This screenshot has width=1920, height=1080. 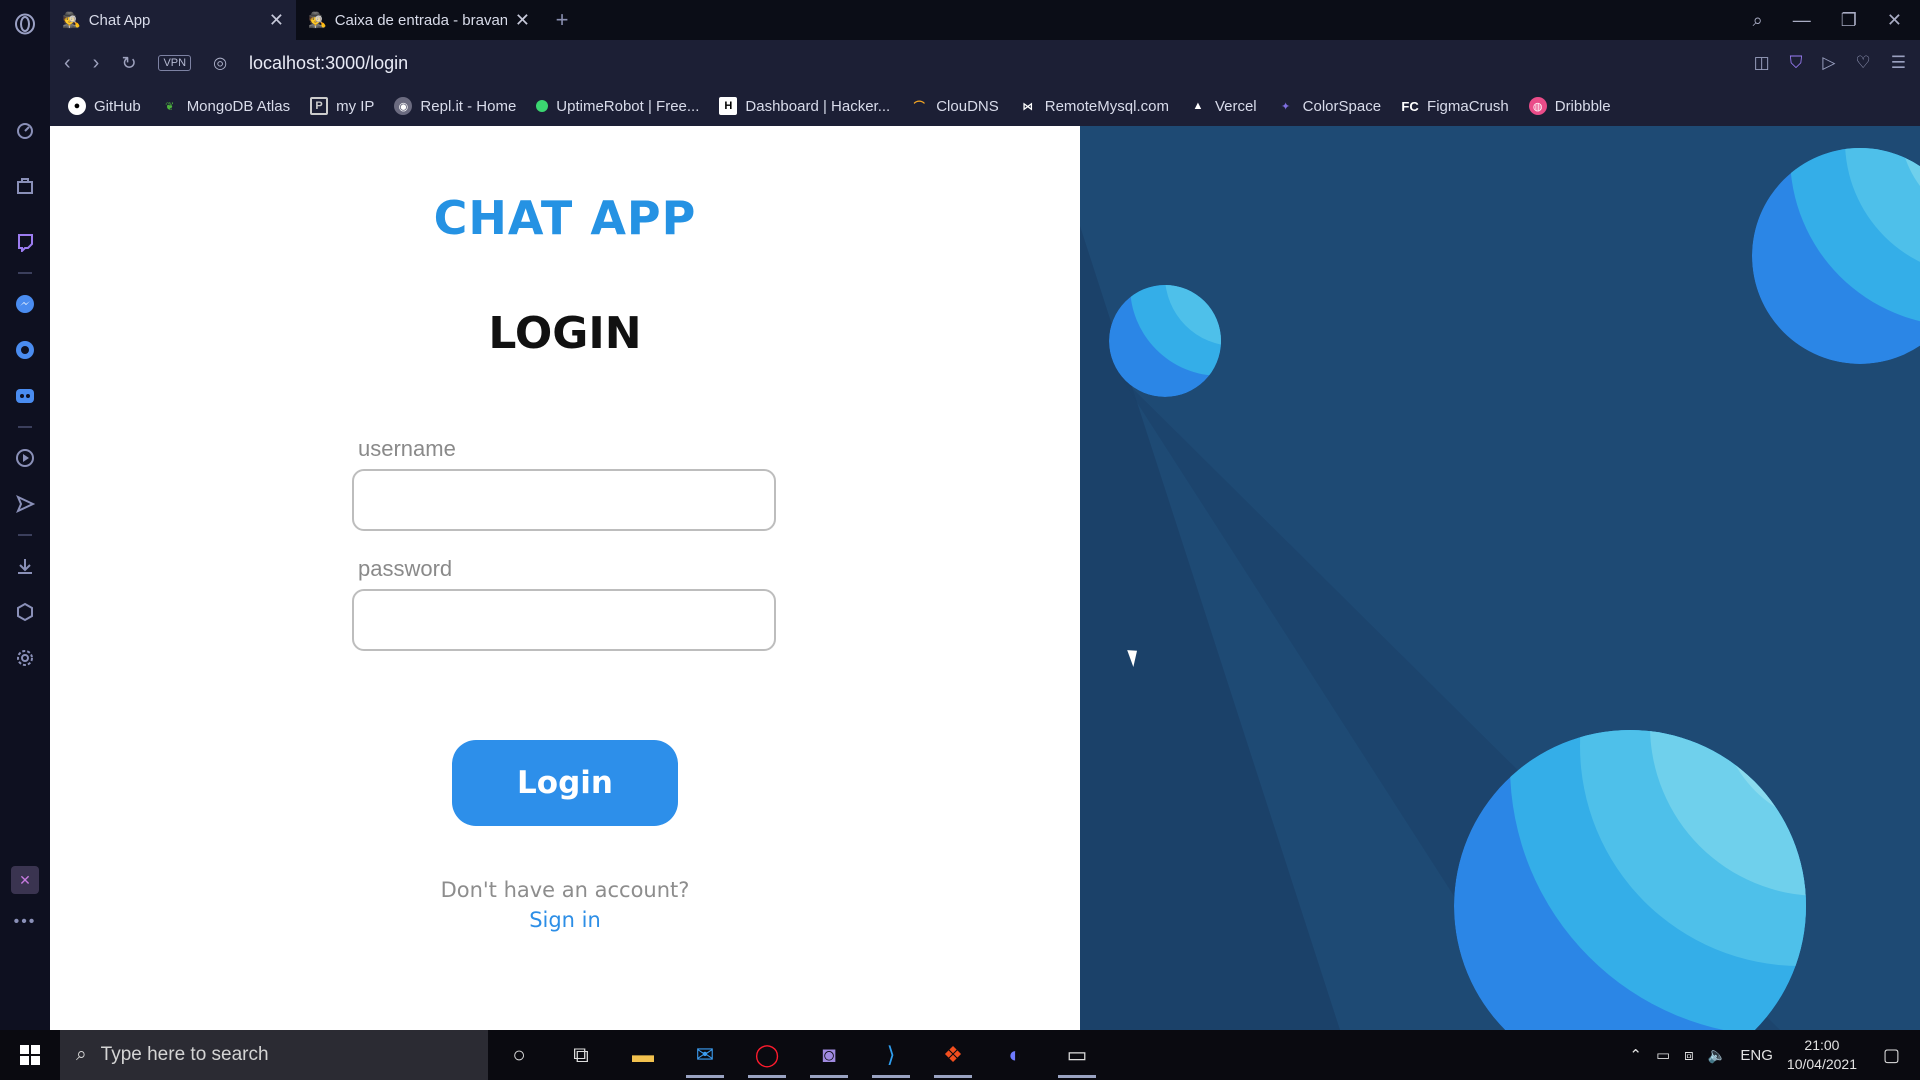 I want to click on figma-icon: ❖, so click(x=953, y=1055).